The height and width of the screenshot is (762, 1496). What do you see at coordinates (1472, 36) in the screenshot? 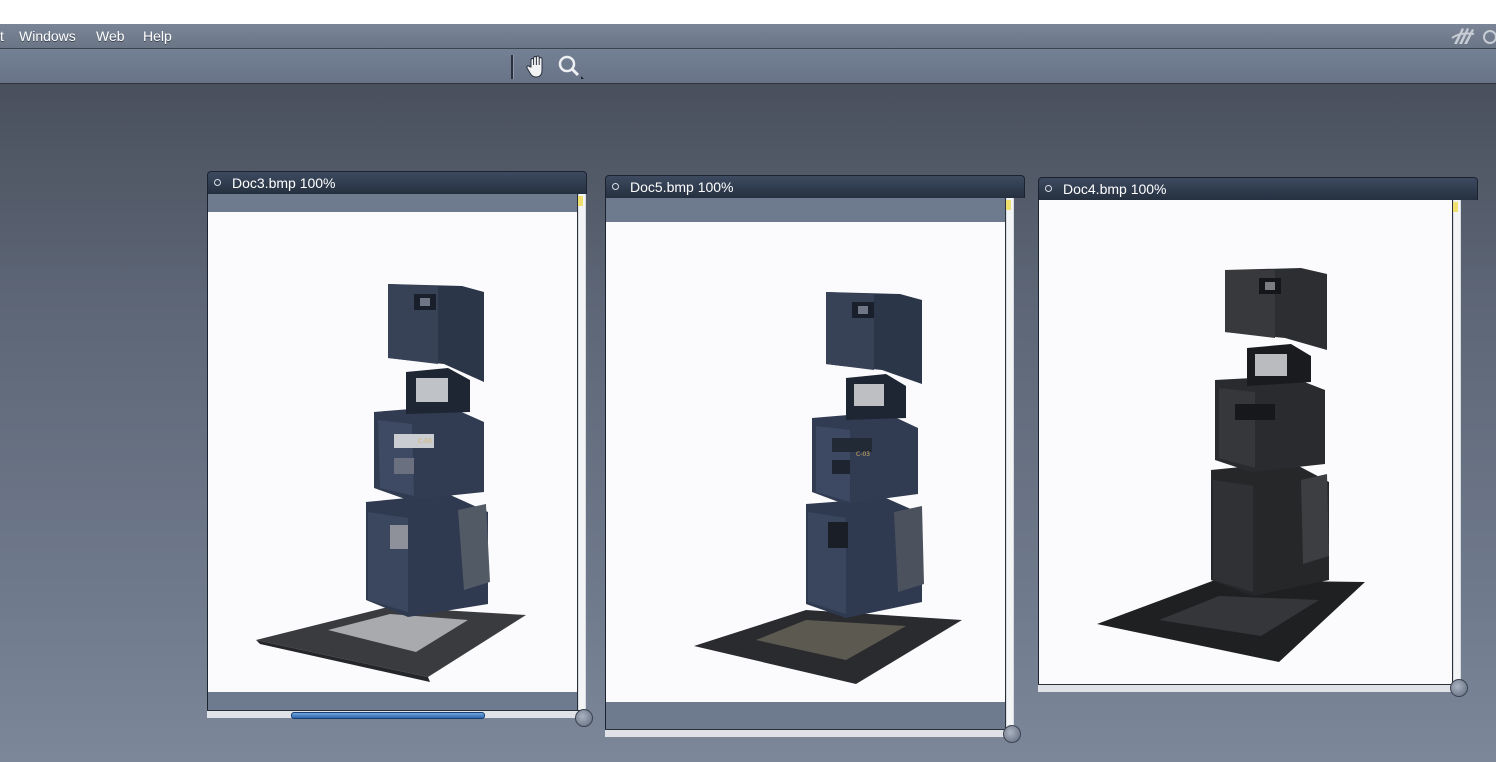
I see `app-logo-icon` at bounding box center [1472, 36].